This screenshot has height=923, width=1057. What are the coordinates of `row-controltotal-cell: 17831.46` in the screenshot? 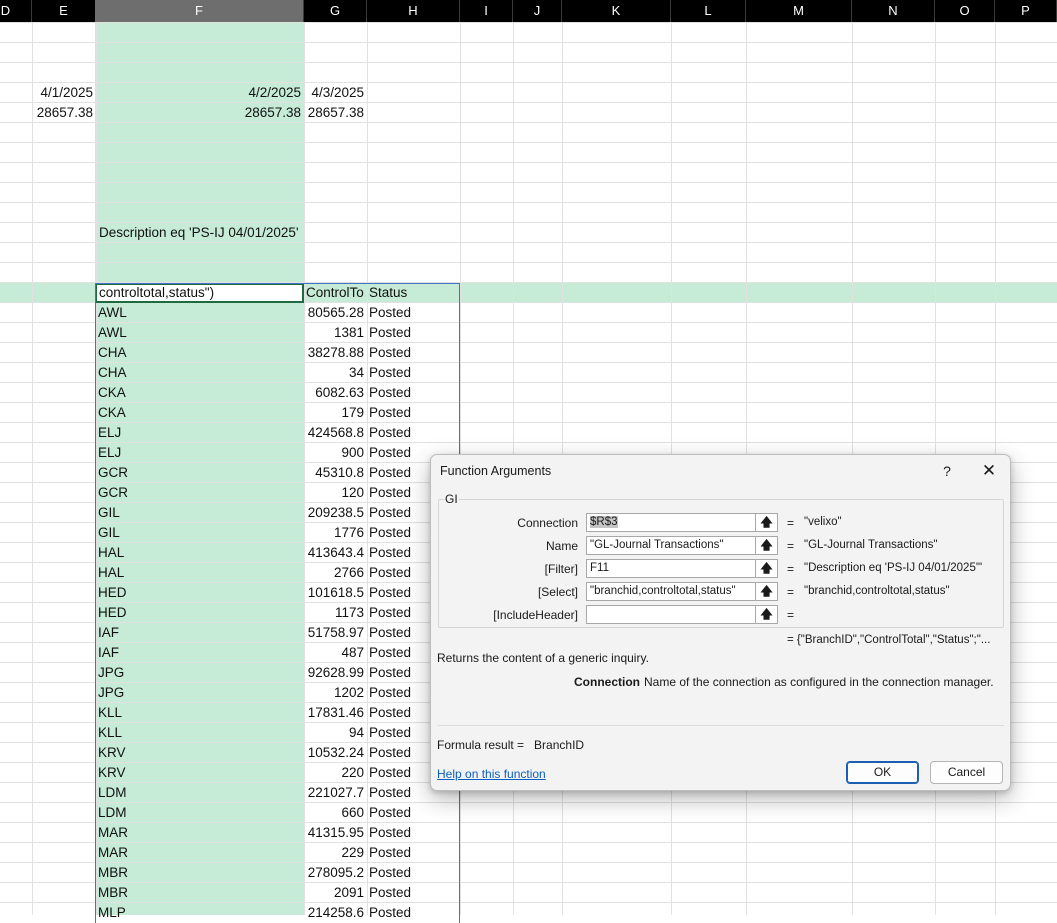 It's located at (335, 713).